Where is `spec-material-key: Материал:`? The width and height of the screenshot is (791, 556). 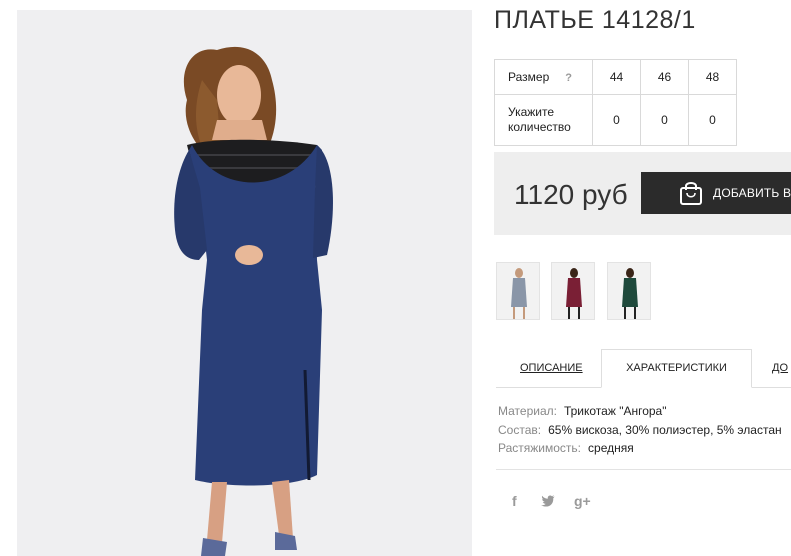
spec-material-key: Материал: is located at coordinates (527, 411).